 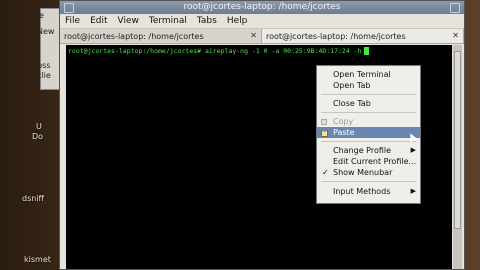 I want to click on menu-view: View, so click(x=128, y=21).